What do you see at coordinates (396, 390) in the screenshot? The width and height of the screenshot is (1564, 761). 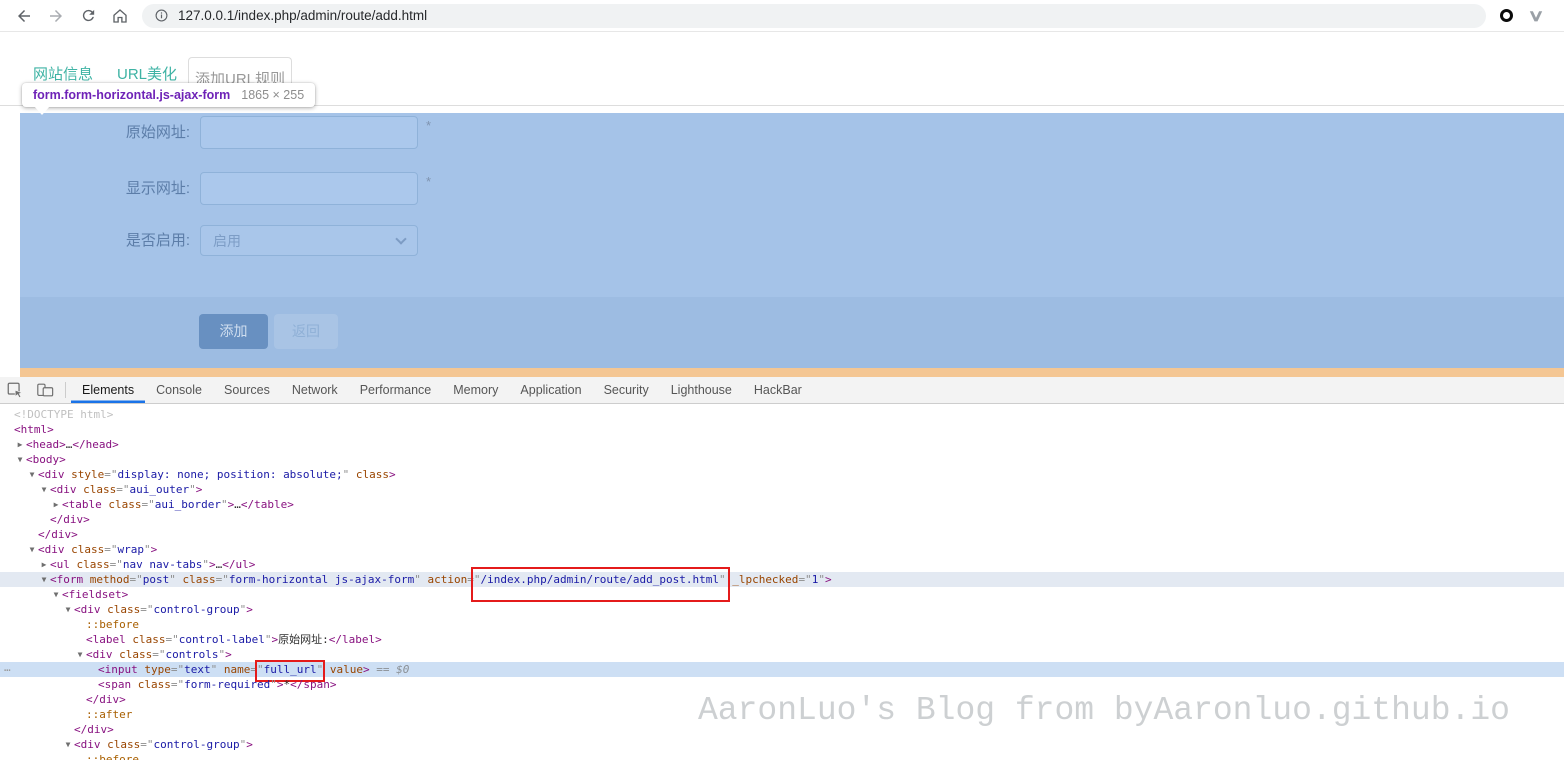 I see `devtools-tab-performance: Performance` at bounding box center [396, 390].